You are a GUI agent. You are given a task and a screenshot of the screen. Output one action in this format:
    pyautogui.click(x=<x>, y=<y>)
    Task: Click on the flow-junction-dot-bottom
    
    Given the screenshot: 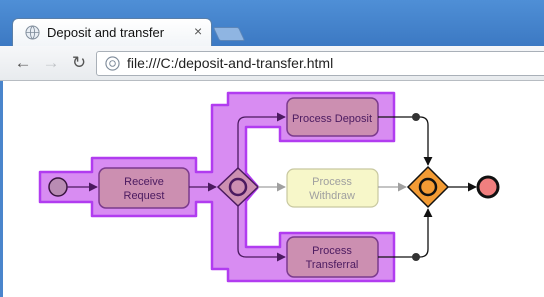 What is the action you would take?
    pyautogui.click(x=416, y=257)
    